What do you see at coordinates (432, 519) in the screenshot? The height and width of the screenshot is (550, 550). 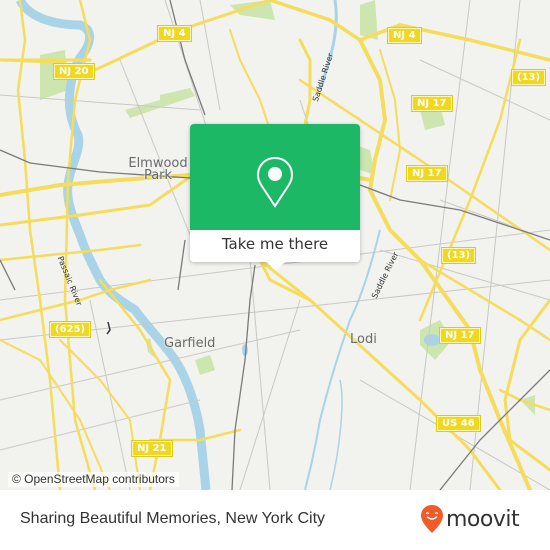 I see `moovit-smiley-pin-icon` at bounding box center [432, 519].